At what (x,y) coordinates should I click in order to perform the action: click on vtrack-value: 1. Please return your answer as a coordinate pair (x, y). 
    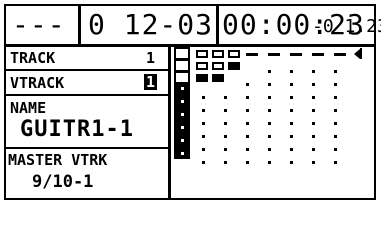
    Looking at the image, I should click on (151, 82).